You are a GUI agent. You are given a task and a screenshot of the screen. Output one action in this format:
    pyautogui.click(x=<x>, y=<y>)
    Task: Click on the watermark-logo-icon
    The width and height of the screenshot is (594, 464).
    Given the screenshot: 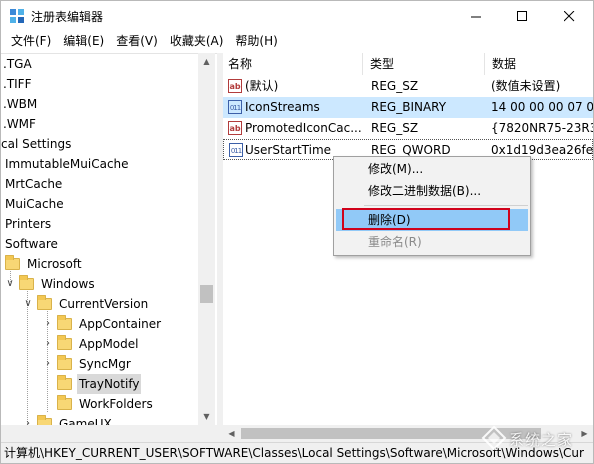 What is the action you would take?
    pyautogui.click(x=494, y=438)
    